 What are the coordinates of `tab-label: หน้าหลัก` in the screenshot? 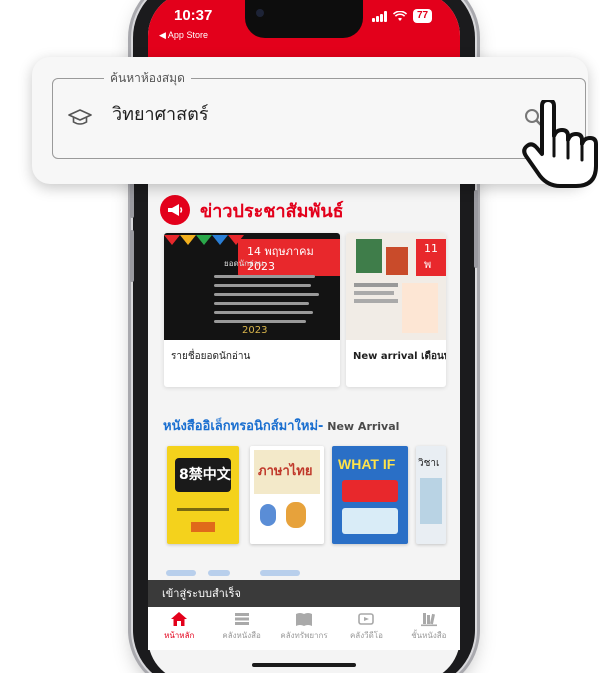 It's located at (179, 635).